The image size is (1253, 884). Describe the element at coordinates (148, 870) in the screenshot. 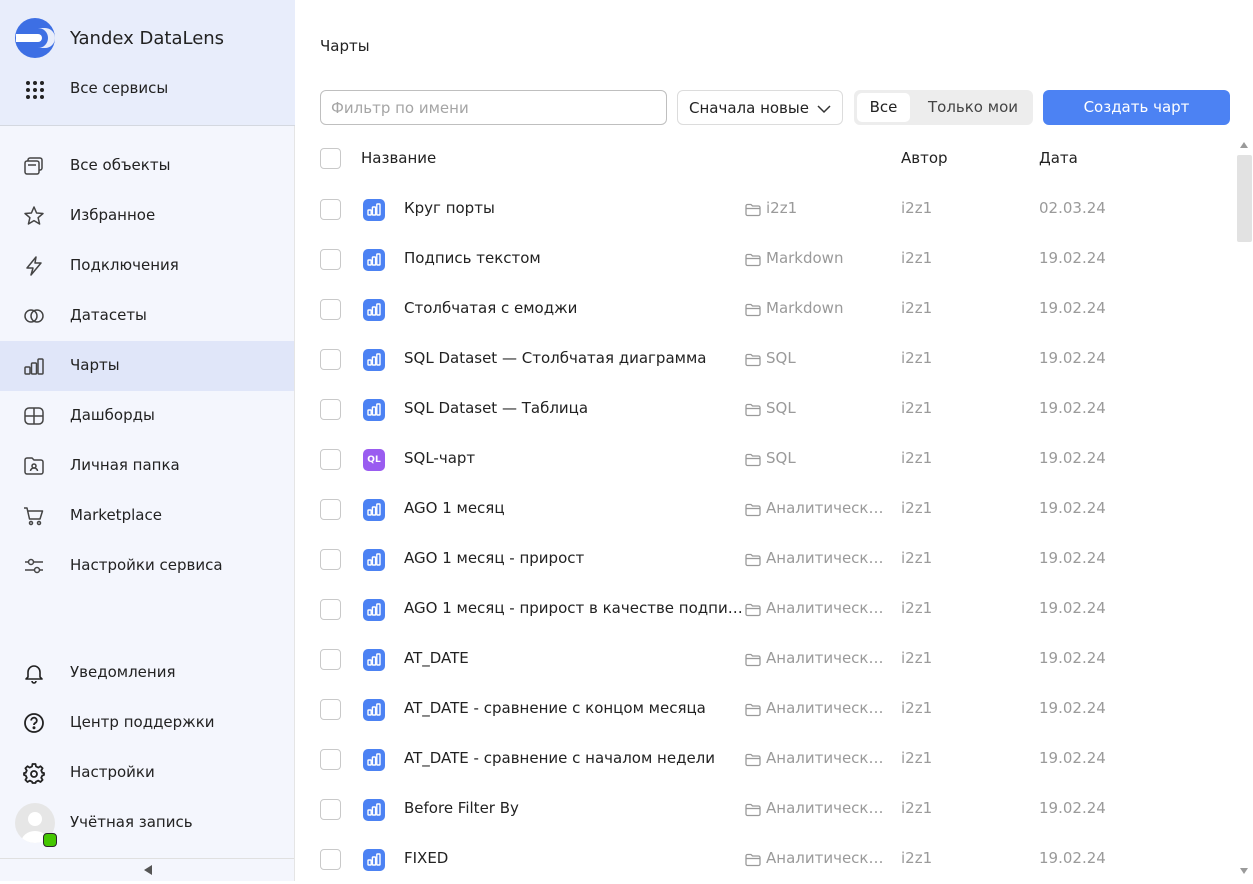

I see `collapse-sidebar-icon` at that location.